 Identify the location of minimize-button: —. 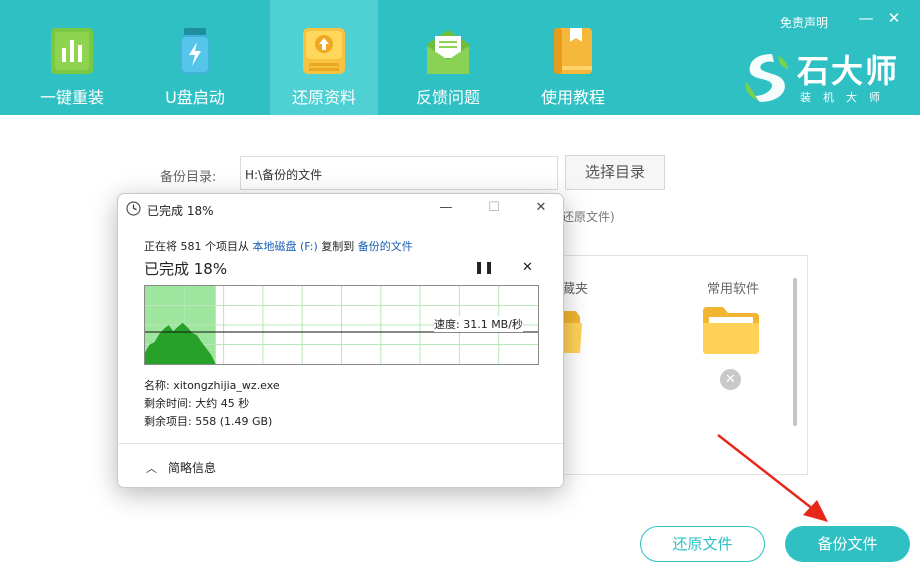
(866, 18).